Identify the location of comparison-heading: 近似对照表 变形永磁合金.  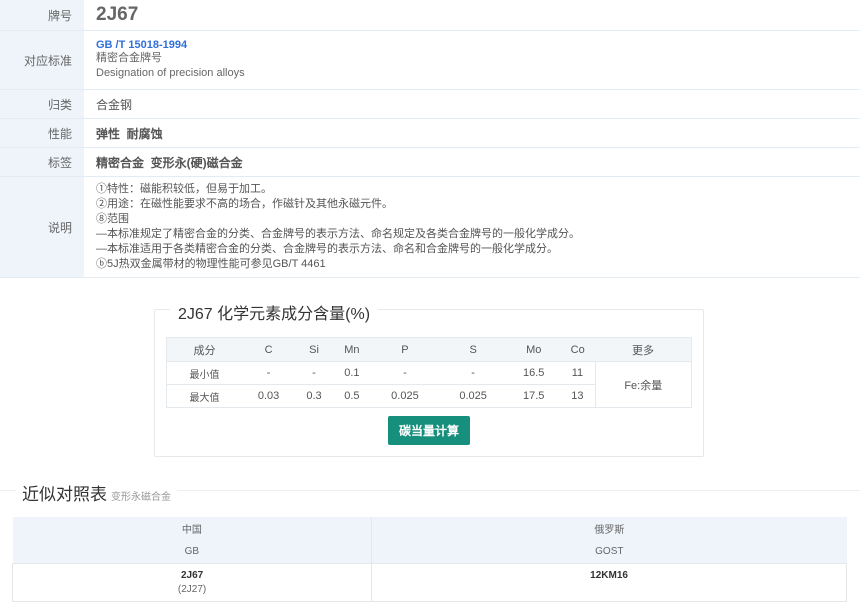
(96, 492).